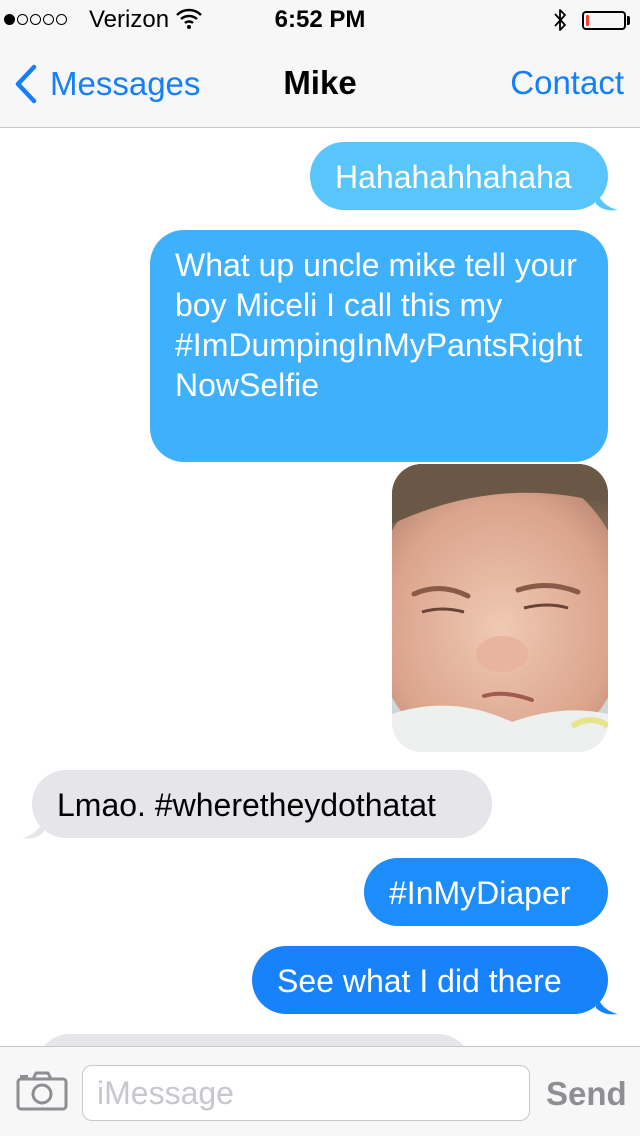  Describe the element at coordinates (42, 1093) in the screenshot. I see `camera-icon` at that location.